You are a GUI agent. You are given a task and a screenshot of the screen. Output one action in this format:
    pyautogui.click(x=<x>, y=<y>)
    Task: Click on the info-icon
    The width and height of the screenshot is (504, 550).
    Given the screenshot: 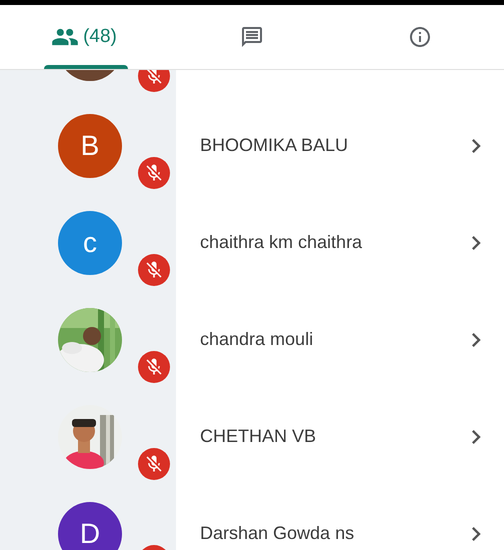 What is the action you would take?
    pyautogui.click(x=420, y=37)
    